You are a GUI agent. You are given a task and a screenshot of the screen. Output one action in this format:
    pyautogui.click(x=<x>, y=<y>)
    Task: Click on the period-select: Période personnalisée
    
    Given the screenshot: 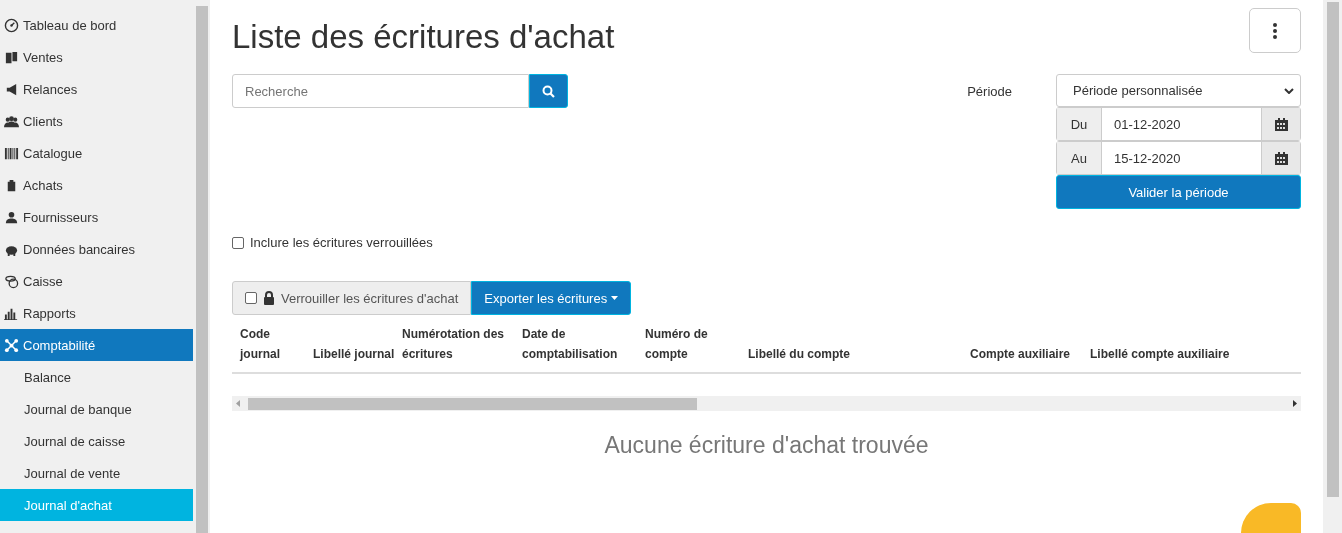 What is the action you would take?
    pyautogui.click(x=1178, y=90)
    